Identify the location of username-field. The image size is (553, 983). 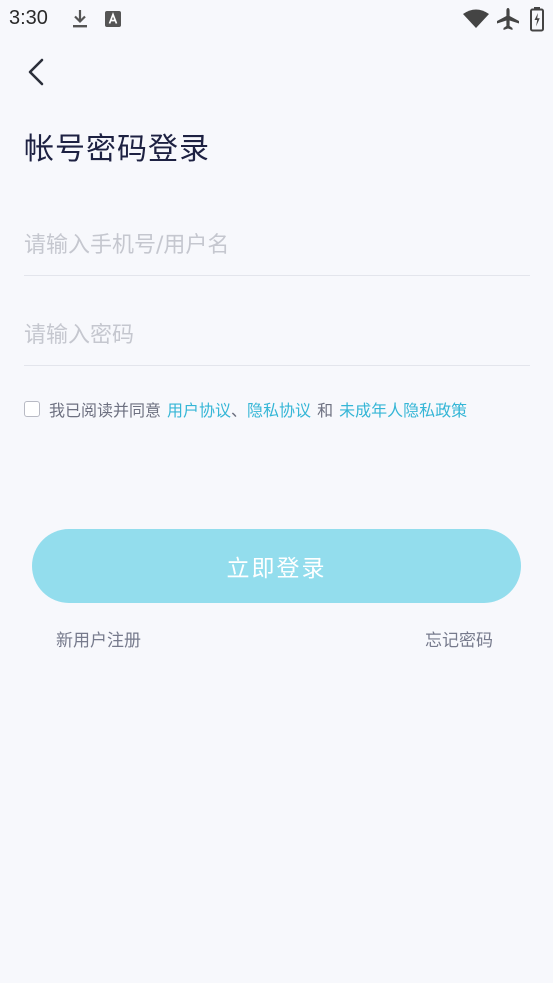
(277, 245).